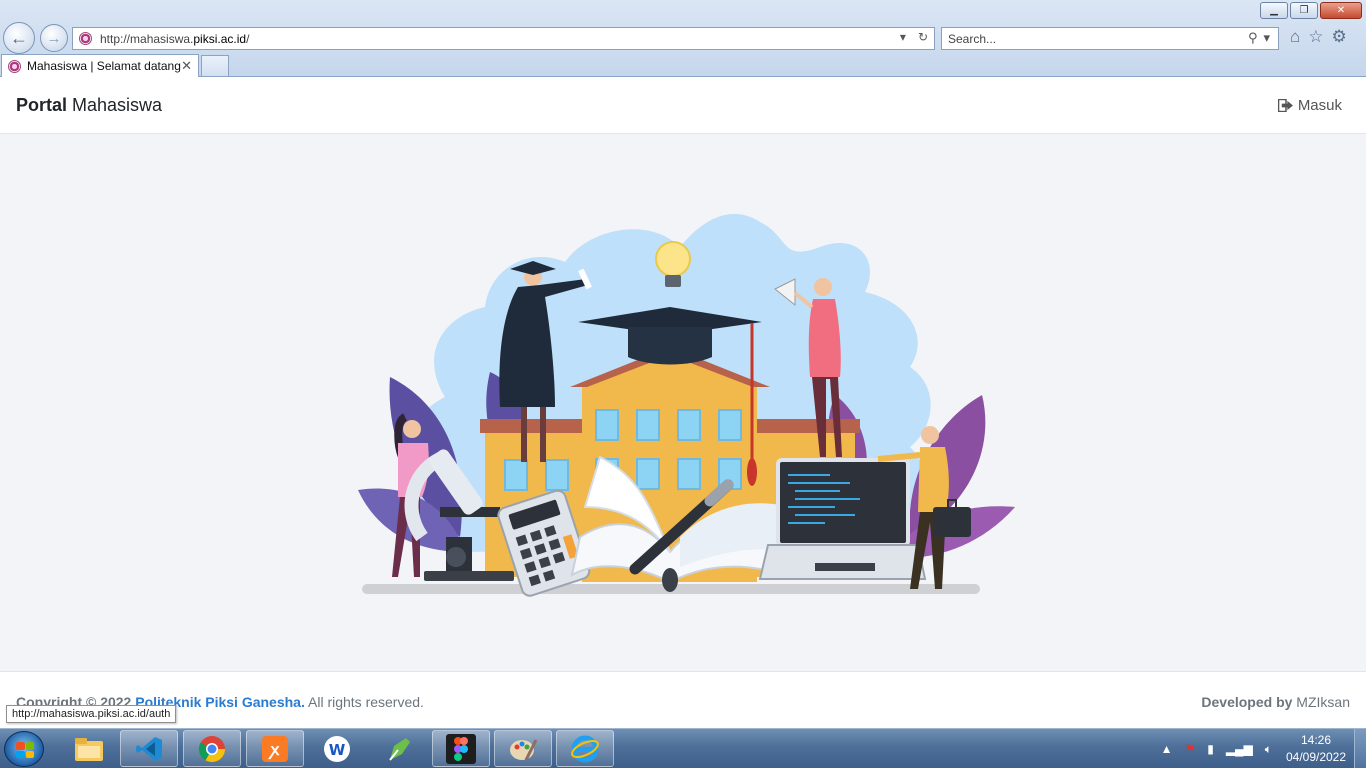  Describe the element at coordinates (1268, 749) in the screenshot. I see `volume-icon: 🔈︎` at that location.